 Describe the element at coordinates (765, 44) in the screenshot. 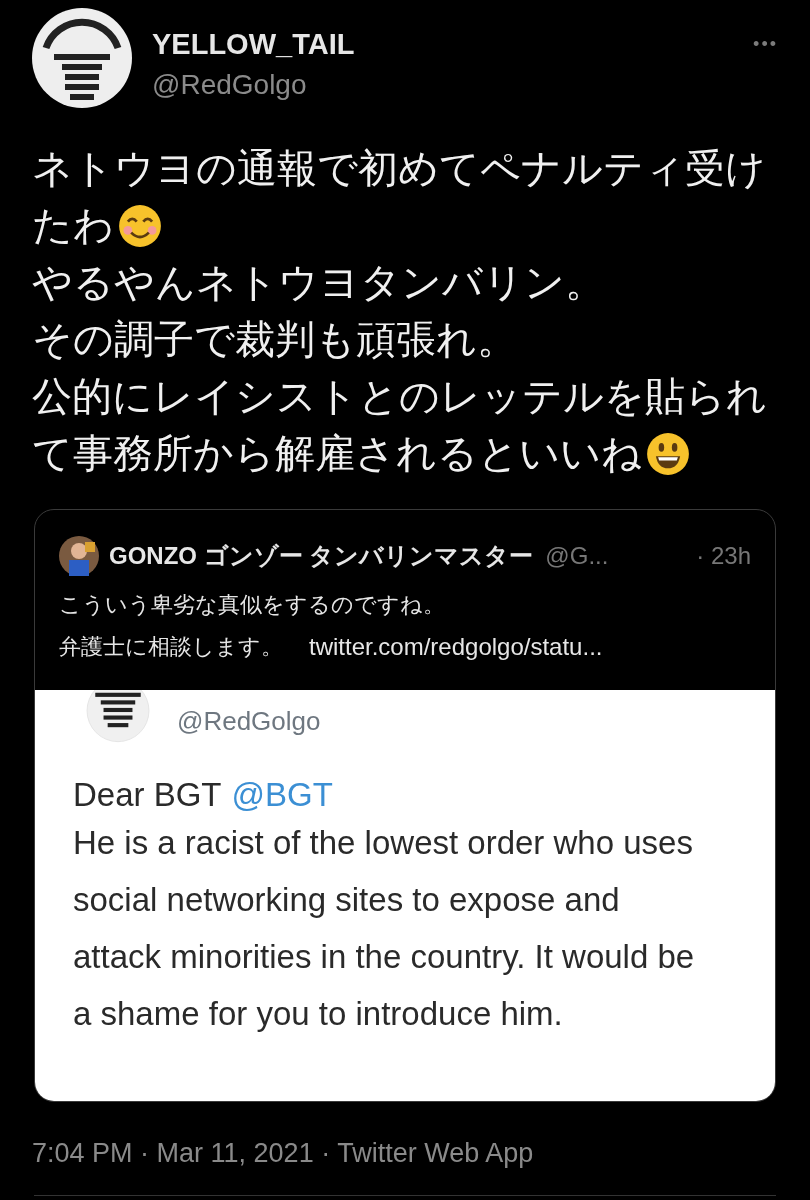

I see `more-button: •••` at that location.